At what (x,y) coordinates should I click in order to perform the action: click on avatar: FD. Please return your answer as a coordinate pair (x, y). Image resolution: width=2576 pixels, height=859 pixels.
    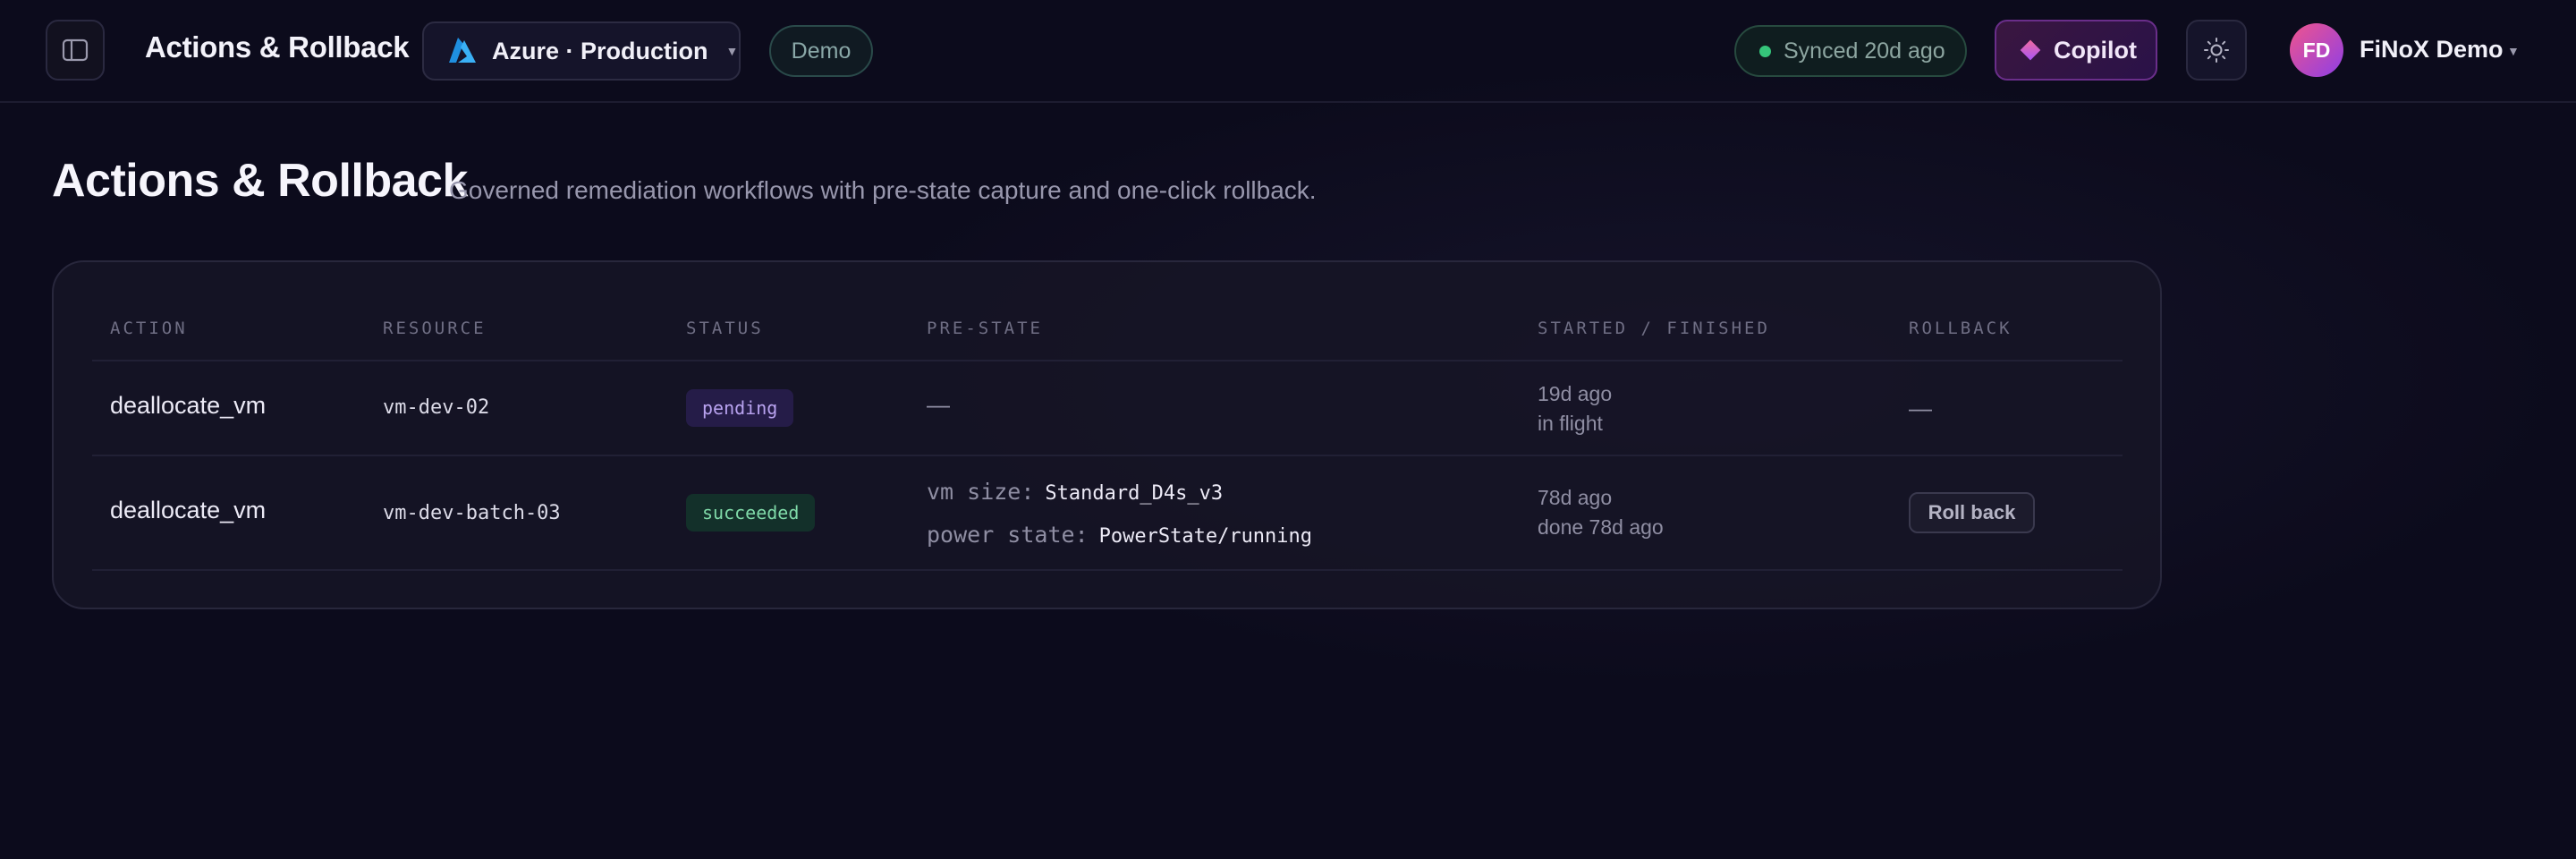
    Looking at the image, I should click on (2316, 50).